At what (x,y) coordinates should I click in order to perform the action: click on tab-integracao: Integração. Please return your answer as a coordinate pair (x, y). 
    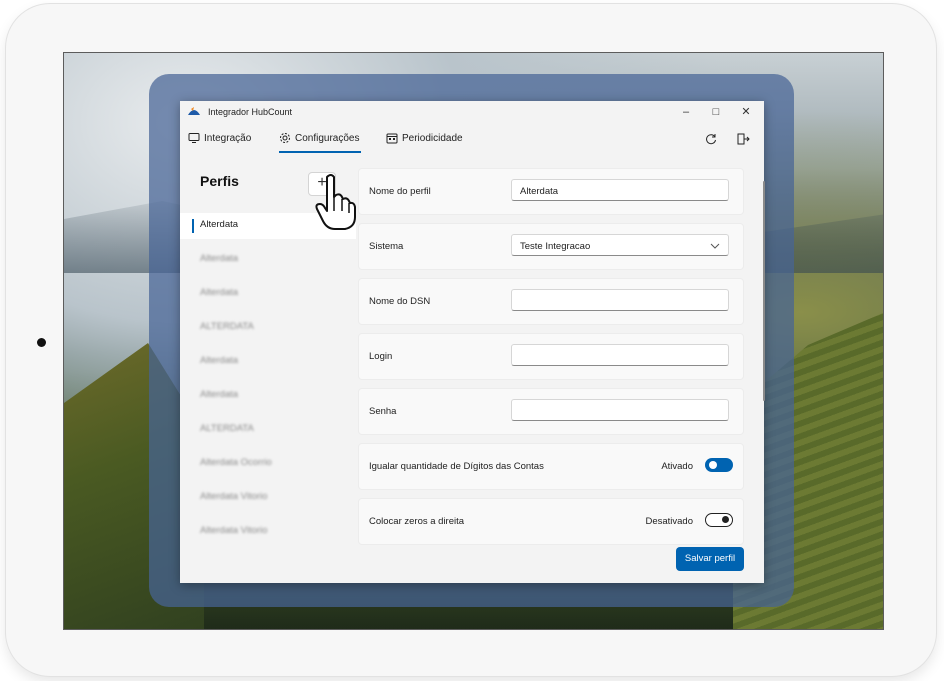
    Looking at the image, I should click on (219, 138).